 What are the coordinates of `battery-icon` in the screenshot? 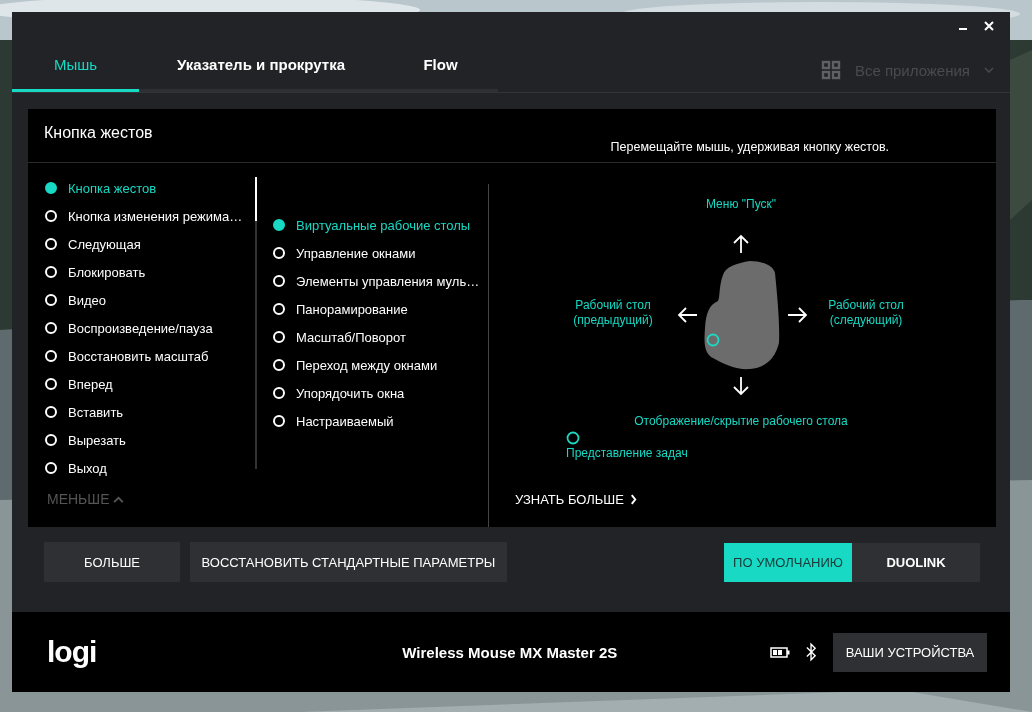 It's located at (780, 652).